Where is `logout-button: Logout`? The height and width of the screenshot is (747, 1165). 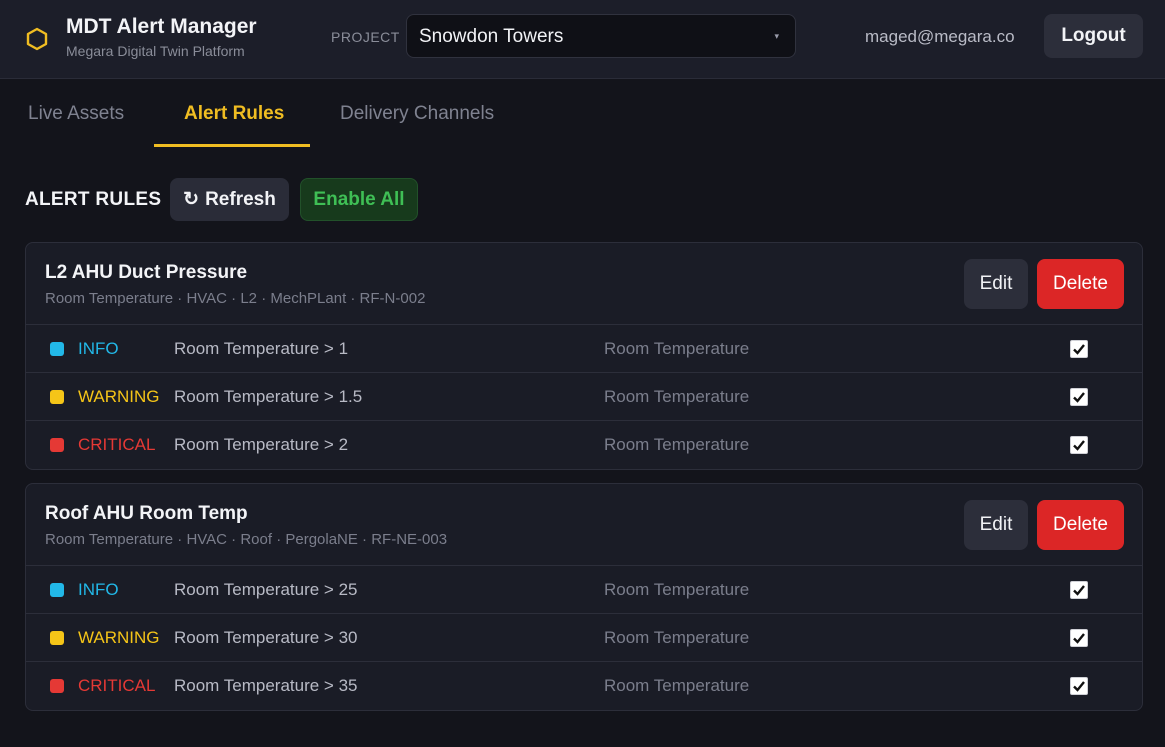 logout-button: Logout is located at coordinates (1093, 36).